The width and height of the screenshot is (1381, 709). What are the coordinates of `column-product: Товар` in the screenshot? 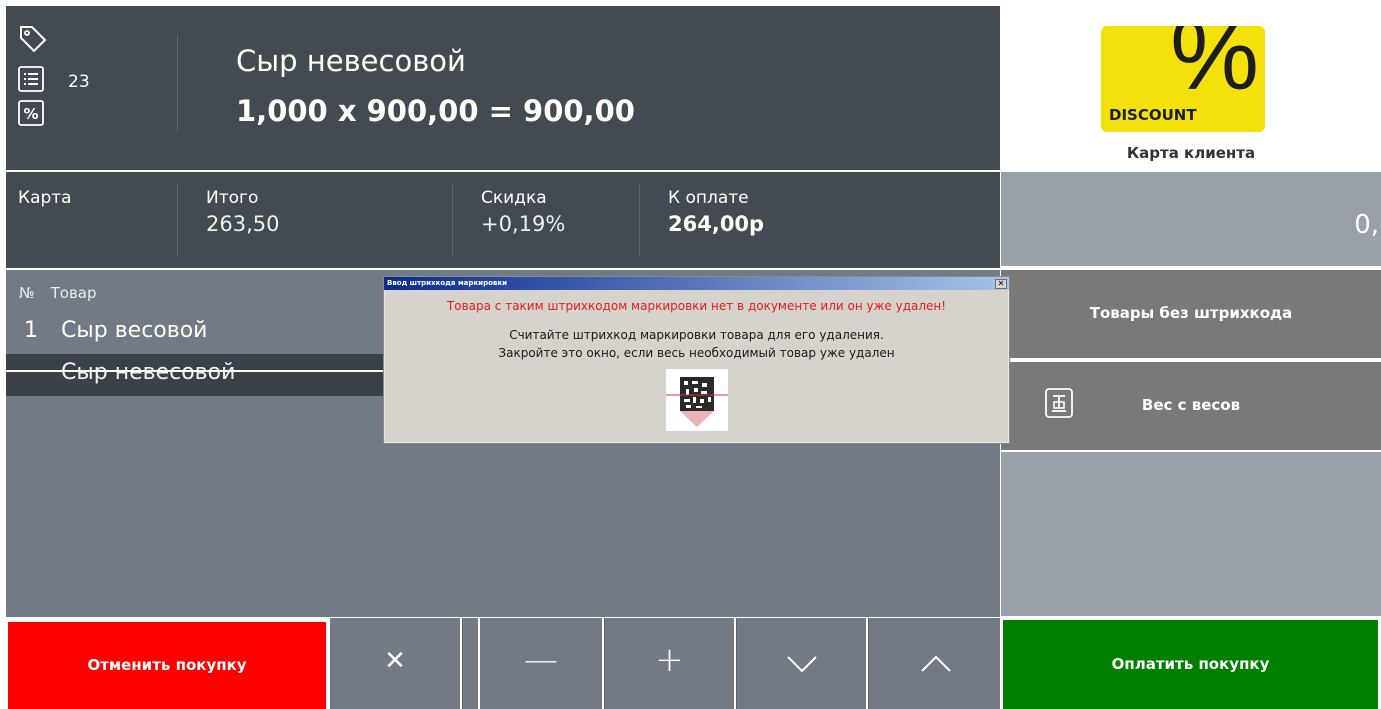 It's located at (73, 293).